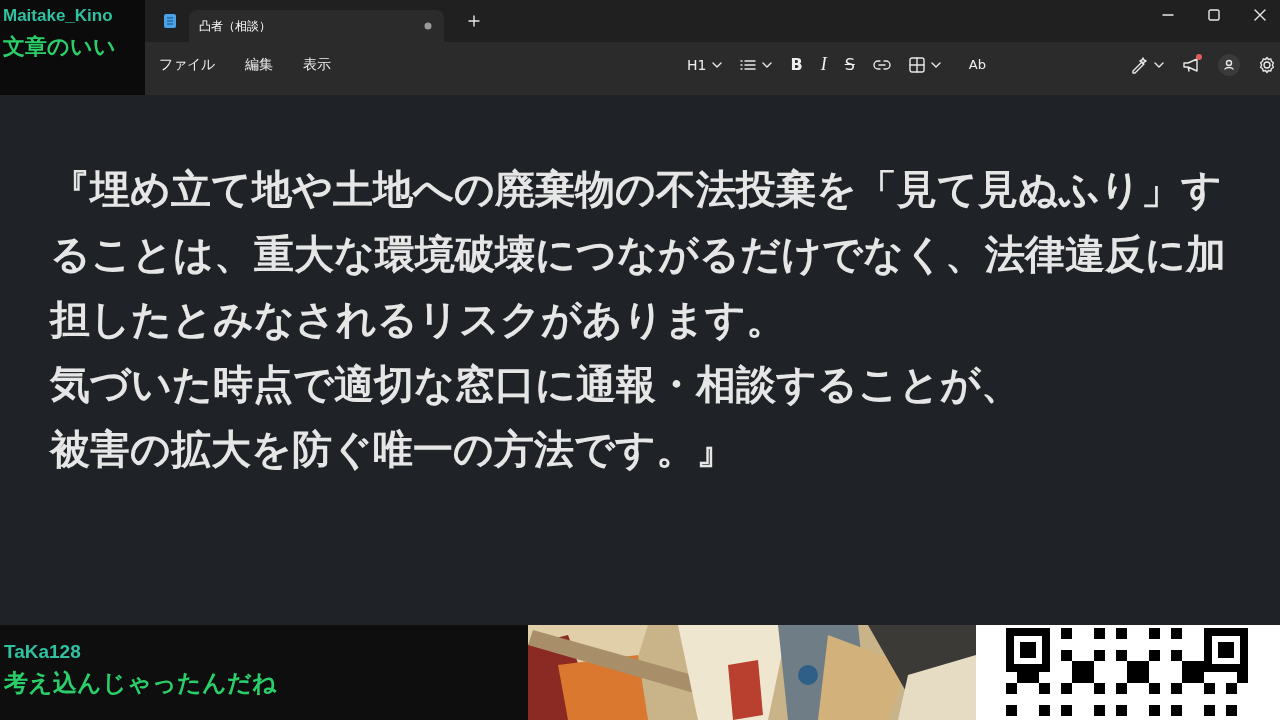 This screenshot has height=720, width=1280. I want to click on menu-item: 編集, so click(259, 64).